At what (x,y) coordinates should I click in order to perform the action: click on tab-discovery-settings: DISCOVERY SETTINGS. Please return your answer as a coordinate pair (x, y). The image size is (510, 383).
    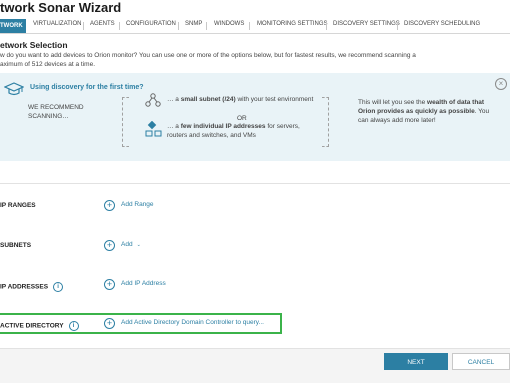
    Looking at the image, I should click on (366, 24).